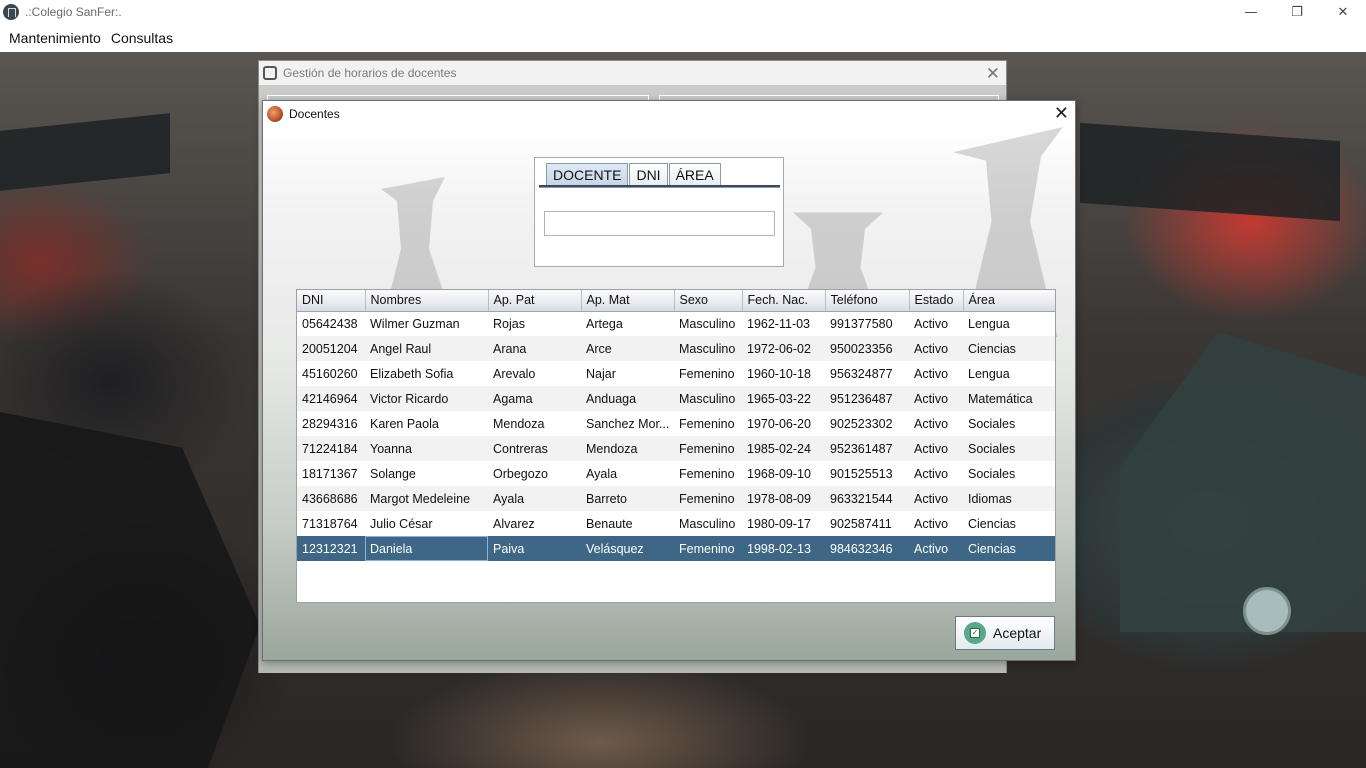 The image size is (1366, 768). What do you see at coordinates (627, 398) in the screenshot?
I see `table-cell: Anduaga` at bounding box center [627, 398].